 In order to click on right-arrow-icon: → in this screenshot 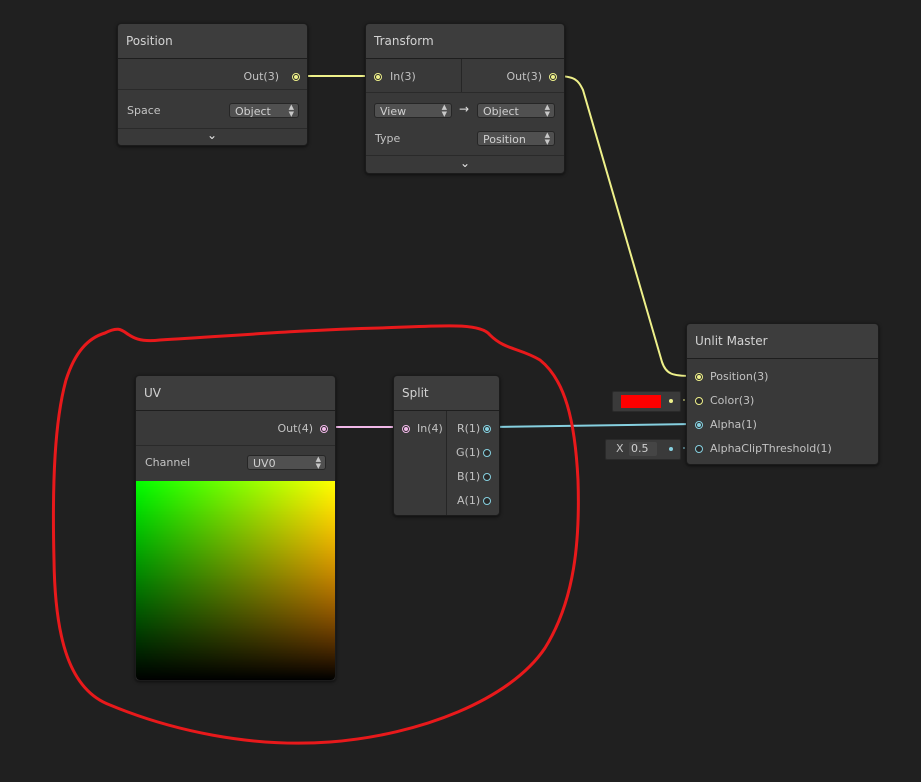, I will do `click(464, 109)`.